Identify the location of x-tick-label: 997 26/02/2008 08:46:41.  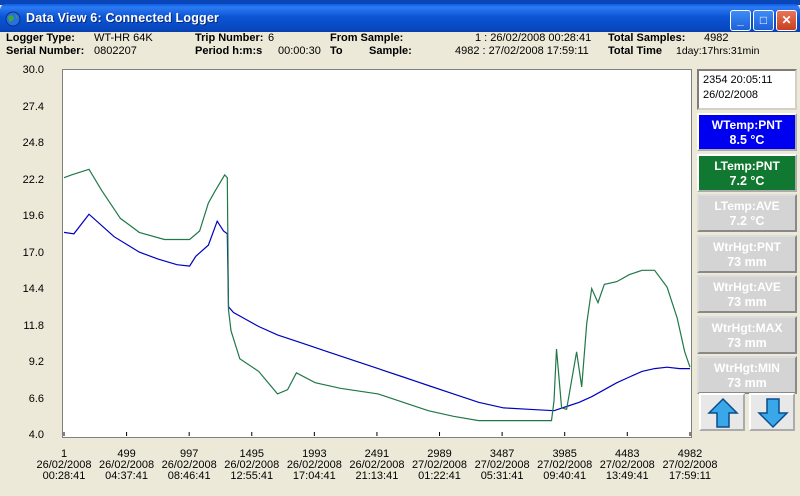
(189, 465).